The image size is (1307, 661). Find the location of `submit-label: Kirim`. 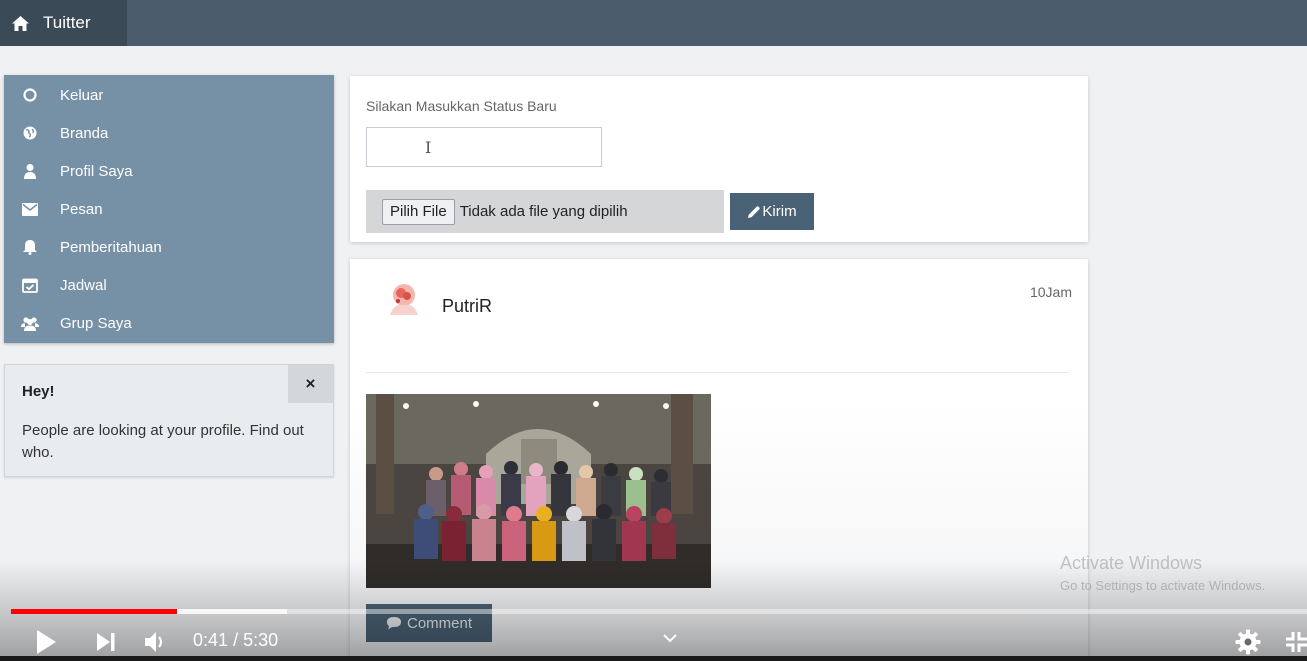

submit-label: Kirim is located at coordinates (779, 211).